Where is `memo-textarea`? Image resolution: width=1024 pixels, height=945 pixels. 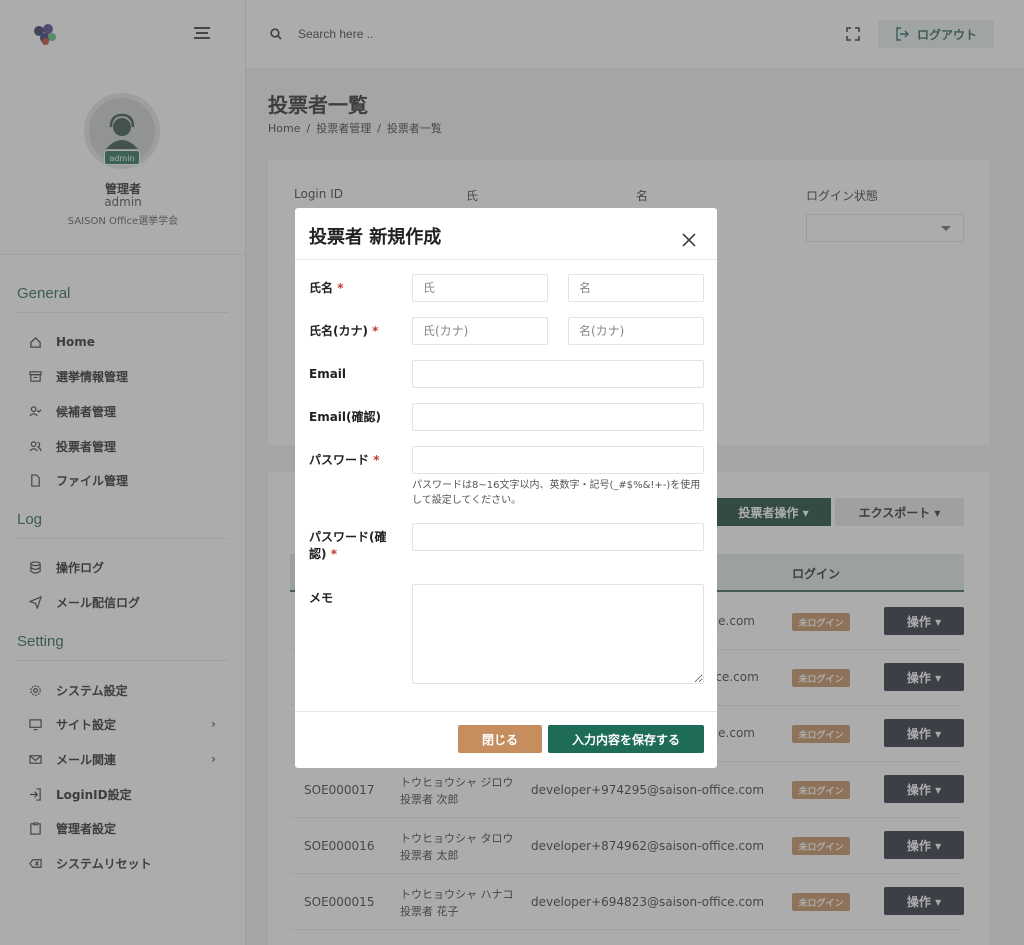
memo-textarea is located at coordinates (558, 634).